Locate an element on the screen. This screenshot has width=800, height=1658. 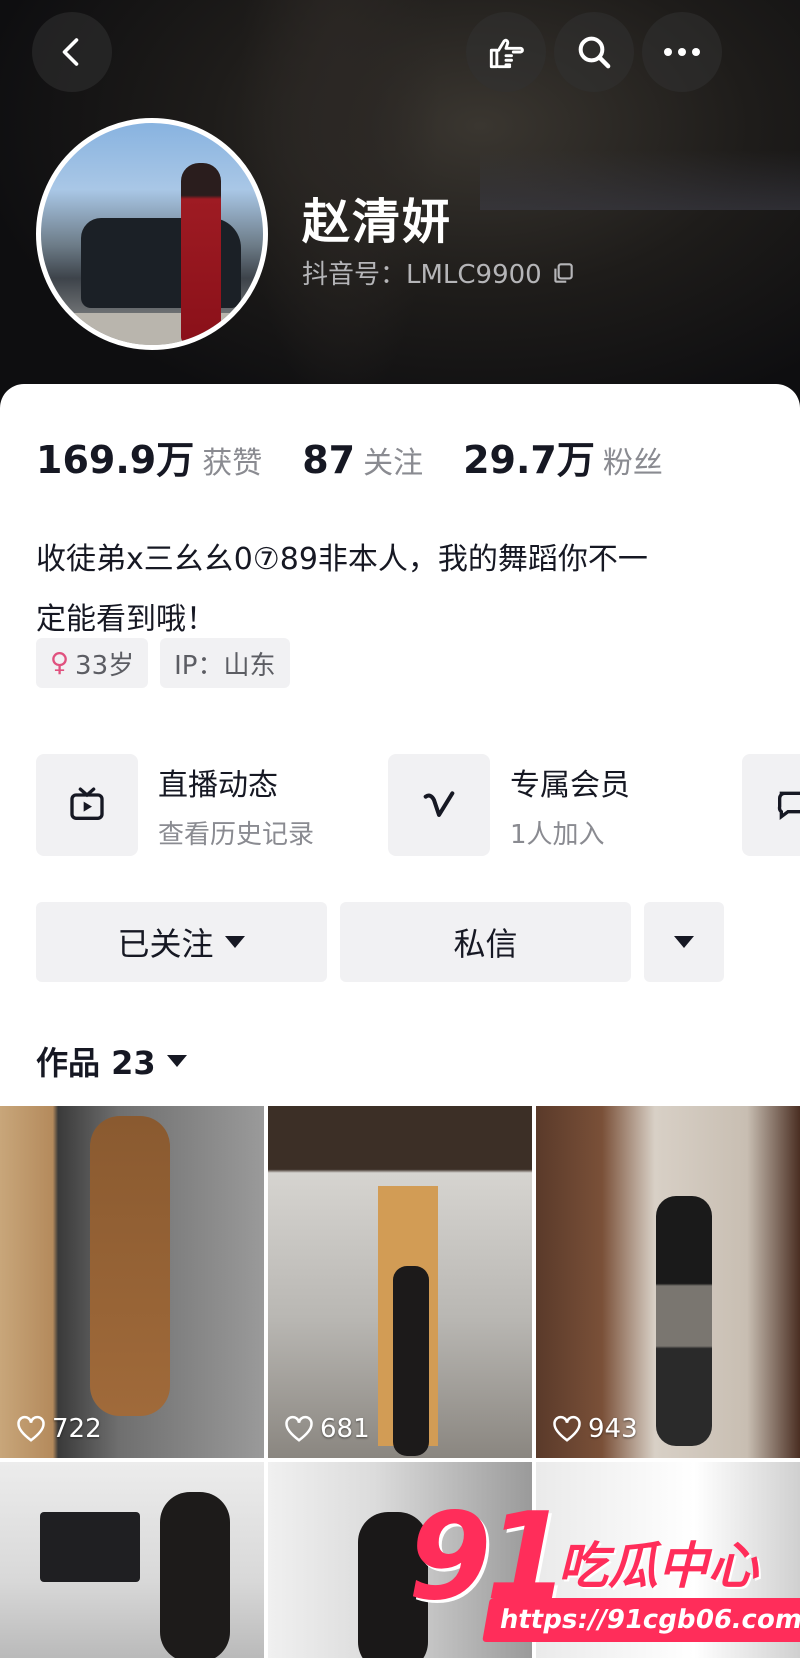
ip-tag: IP：山东 is located at coordinates (225, 663).